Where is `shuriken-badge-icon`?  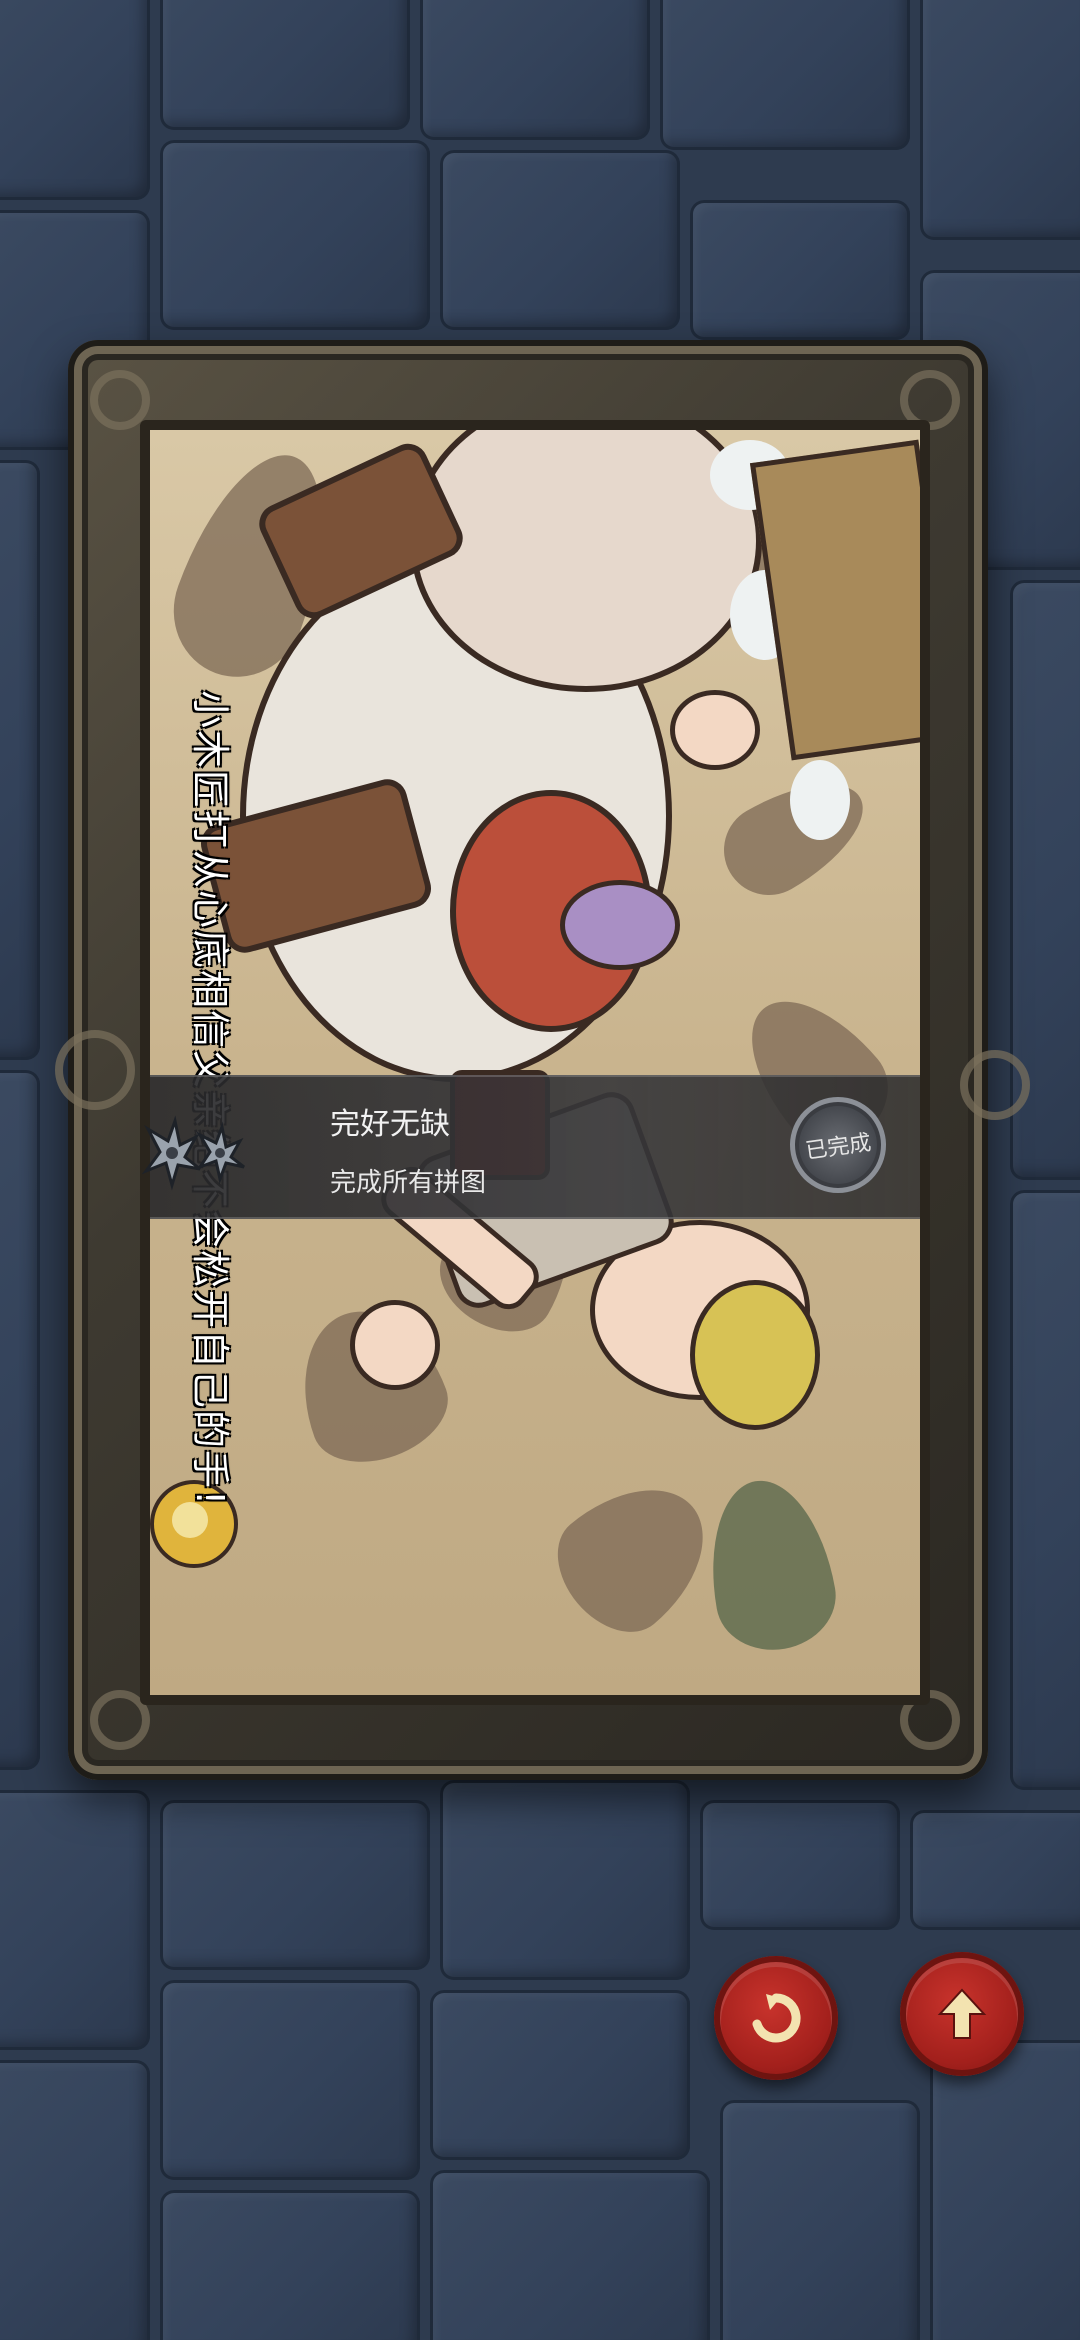 shuriken-badge-icon is located at coordinates (190, 1152).